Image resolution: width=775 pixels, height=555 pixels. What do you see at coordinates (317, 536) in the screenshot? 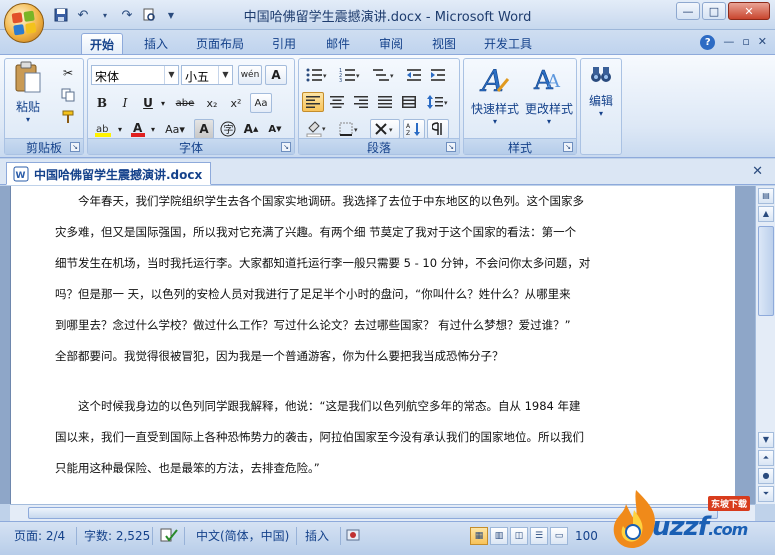
I see `insert-mode-indicator: 插入` at bounding box center [317, 536].